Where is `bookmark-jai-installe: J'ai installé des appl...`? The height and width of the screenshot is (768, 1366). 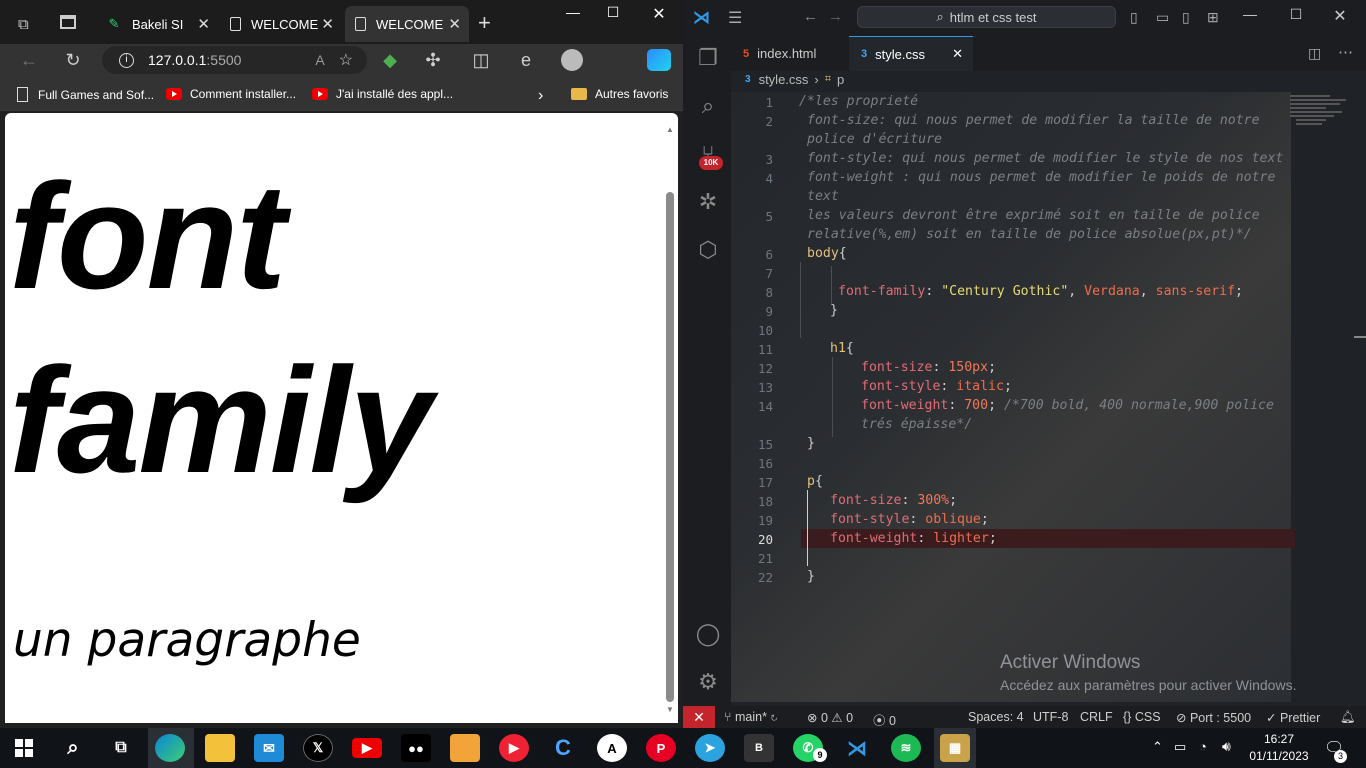
bookmark-jai-installe: J'ai installé des appl... is located at coordinates (382, 94).